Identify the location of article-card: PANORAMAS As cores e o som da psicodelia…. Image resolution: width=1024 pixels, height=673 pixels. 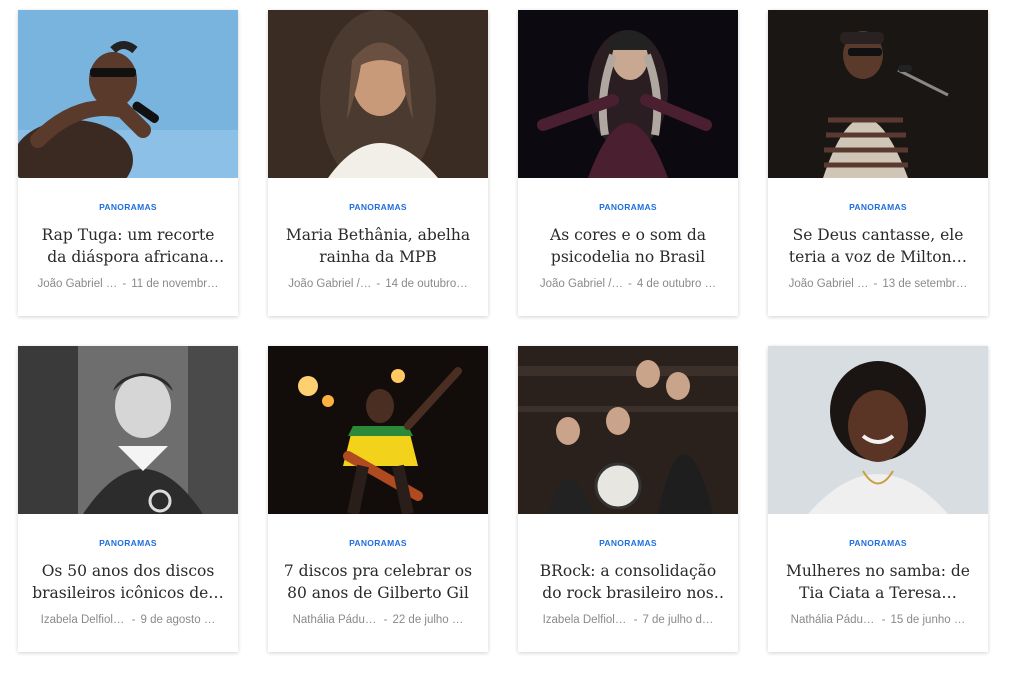
(628, 163).